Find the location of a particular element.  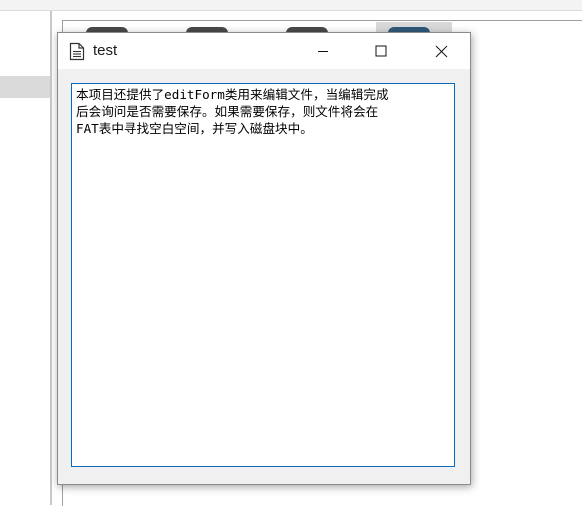

background-app-topbar is located at coordinates (291, 5).